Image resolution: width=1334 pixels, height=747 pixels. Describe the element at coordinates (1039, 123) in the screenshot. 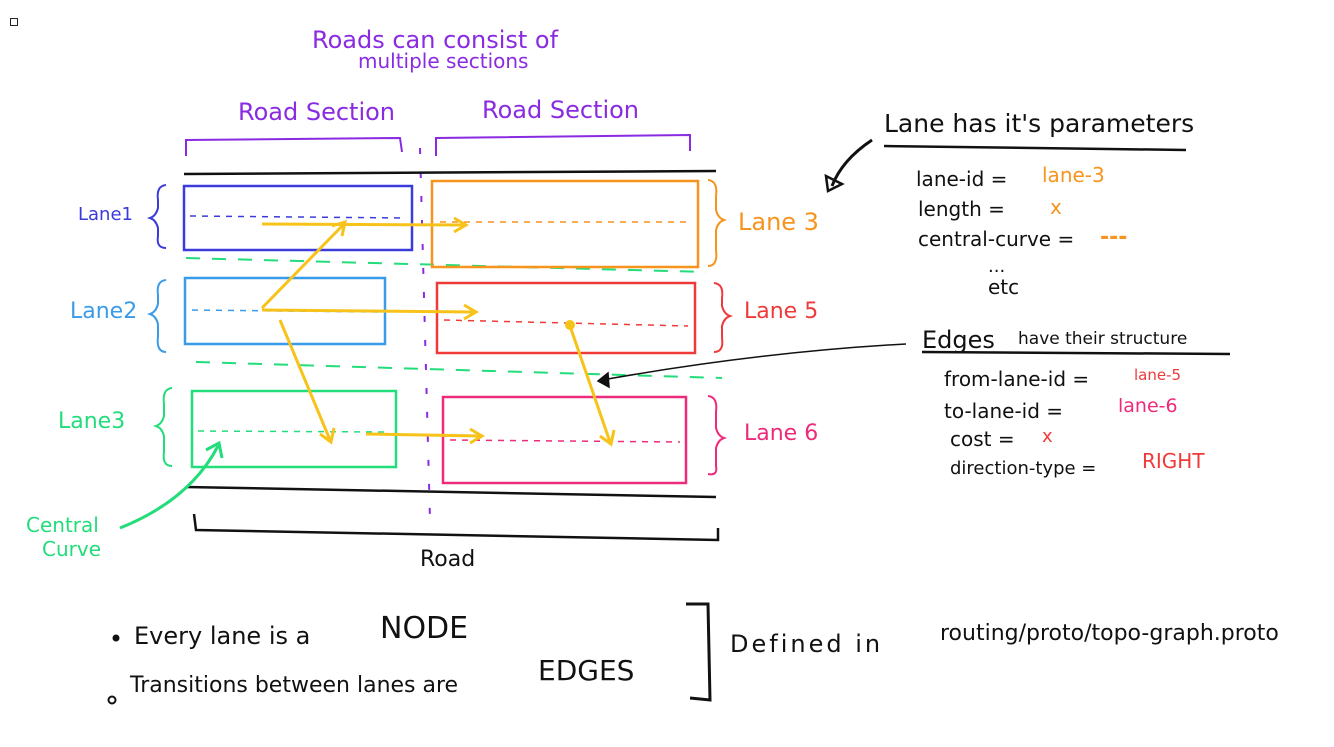

I see `lane-params-title: Lane has it's parameters` at that location.